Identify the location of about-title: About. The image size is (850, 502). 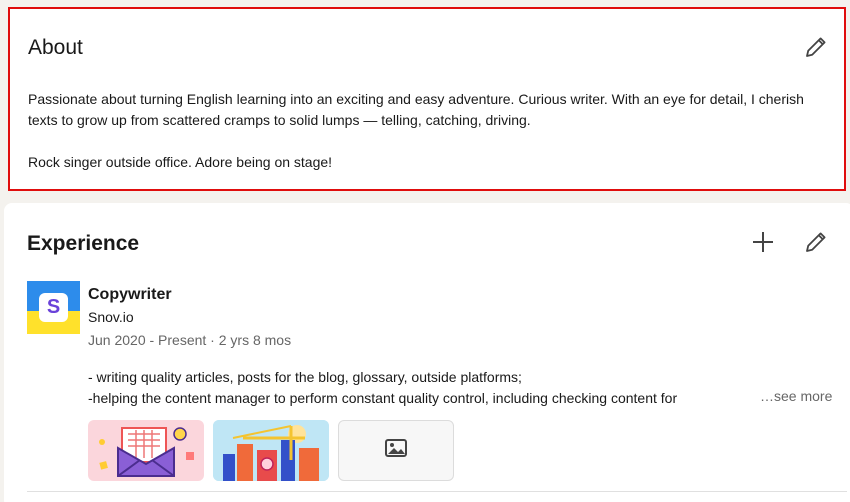
(55, 47).